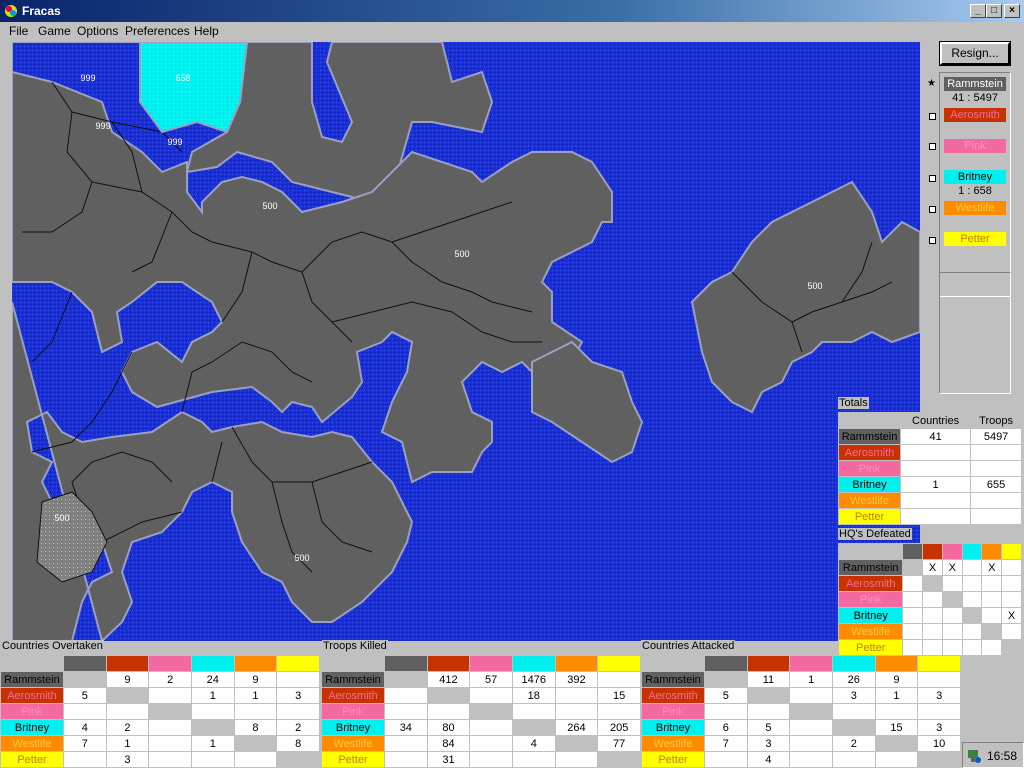 The width and height of the screenshot is (1024, 768). Describe the element at coordinates (174, 142) in the screenshot. I see `territory-troops: 999` at that location.